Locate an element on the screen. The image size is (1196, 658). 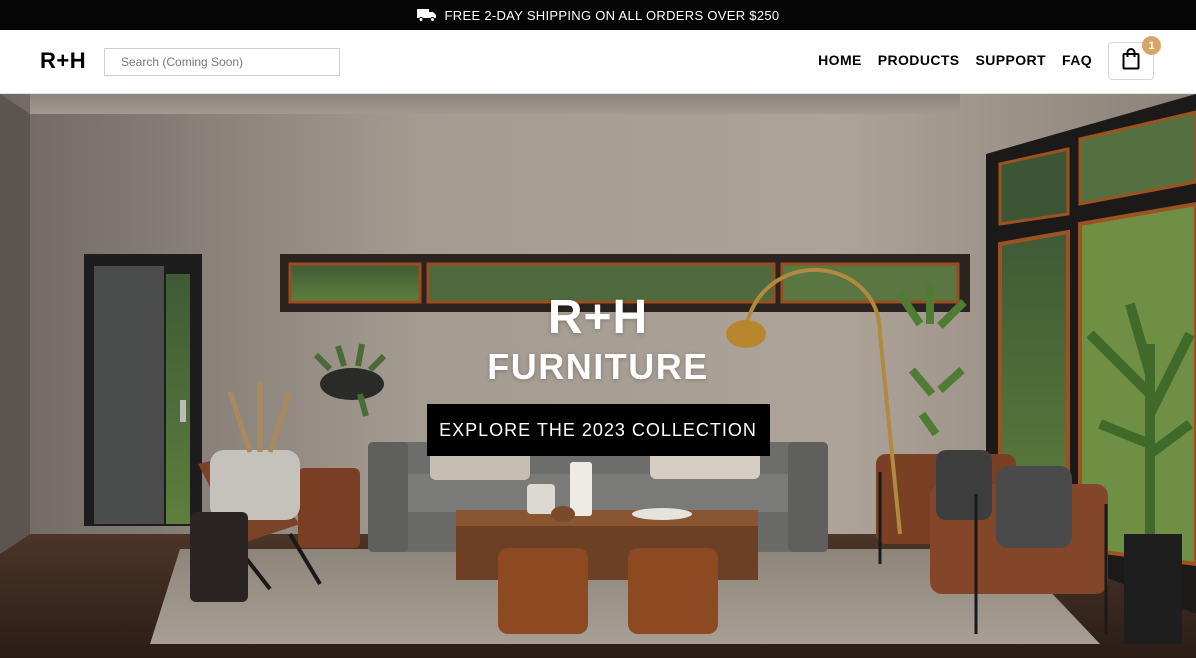
site-logo: R+H is located at coordinates (63, 61).